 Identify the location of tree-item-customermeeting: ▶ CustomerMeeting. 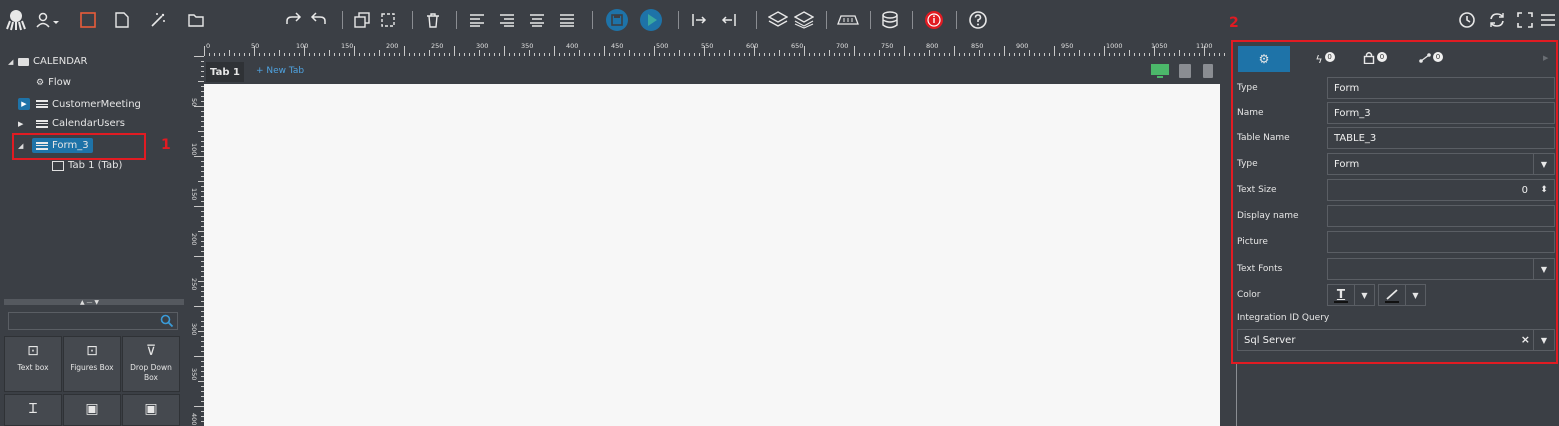
(79, 104).